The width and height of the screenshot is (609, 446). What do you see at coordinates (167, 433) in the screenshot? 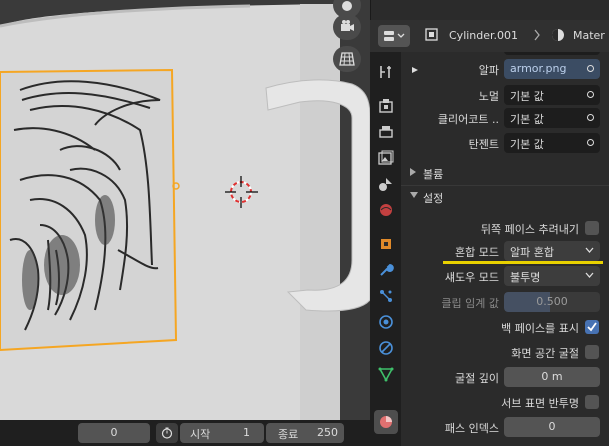
I see `stopwatch-icon` at bounding box center [167, 433].